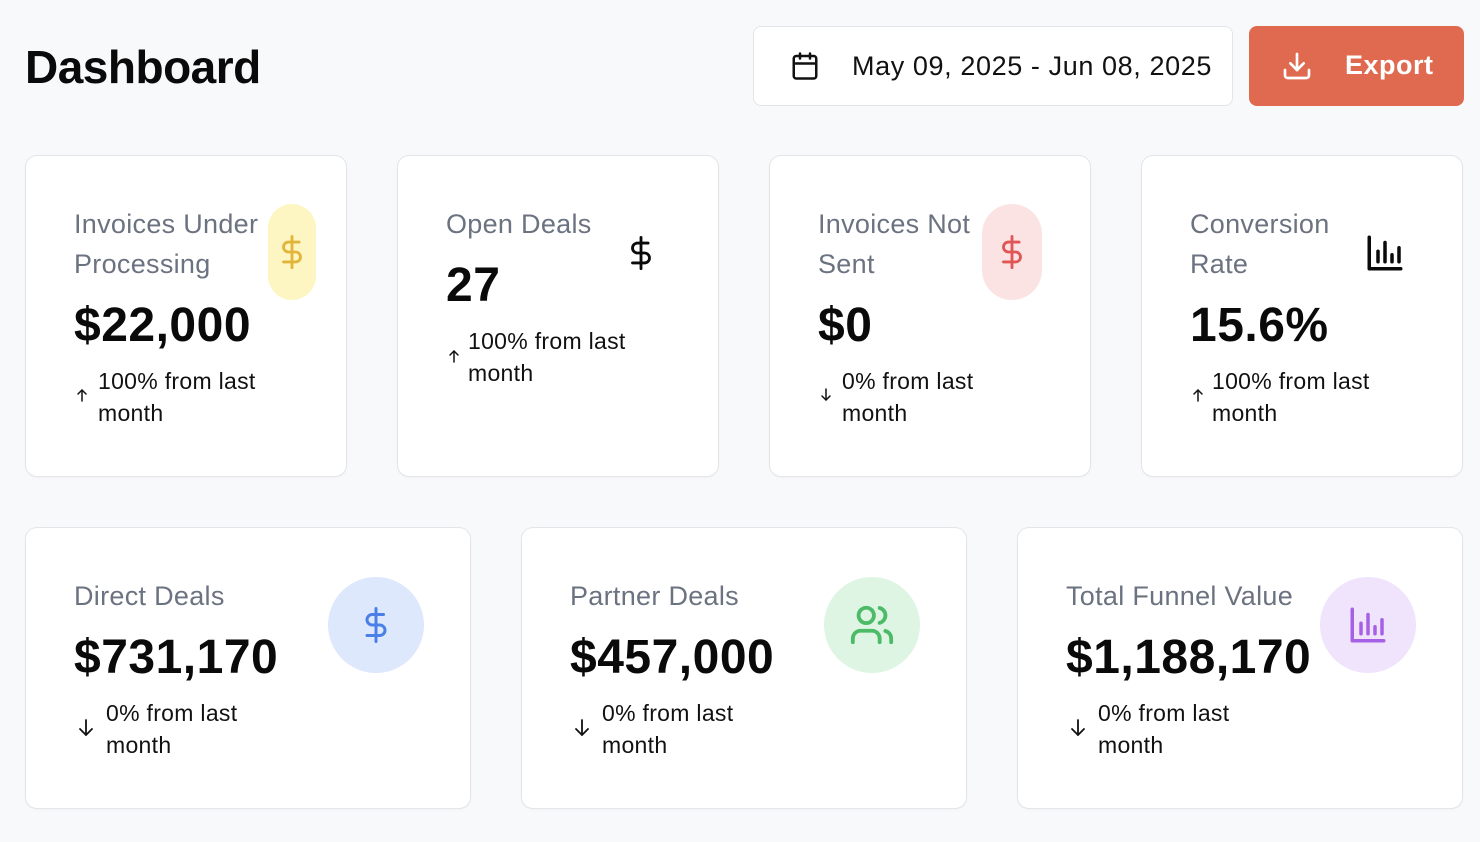 The height and width of the screenshot is (842, 1480). I want to click on users-icon-badge, so click(872, 625).